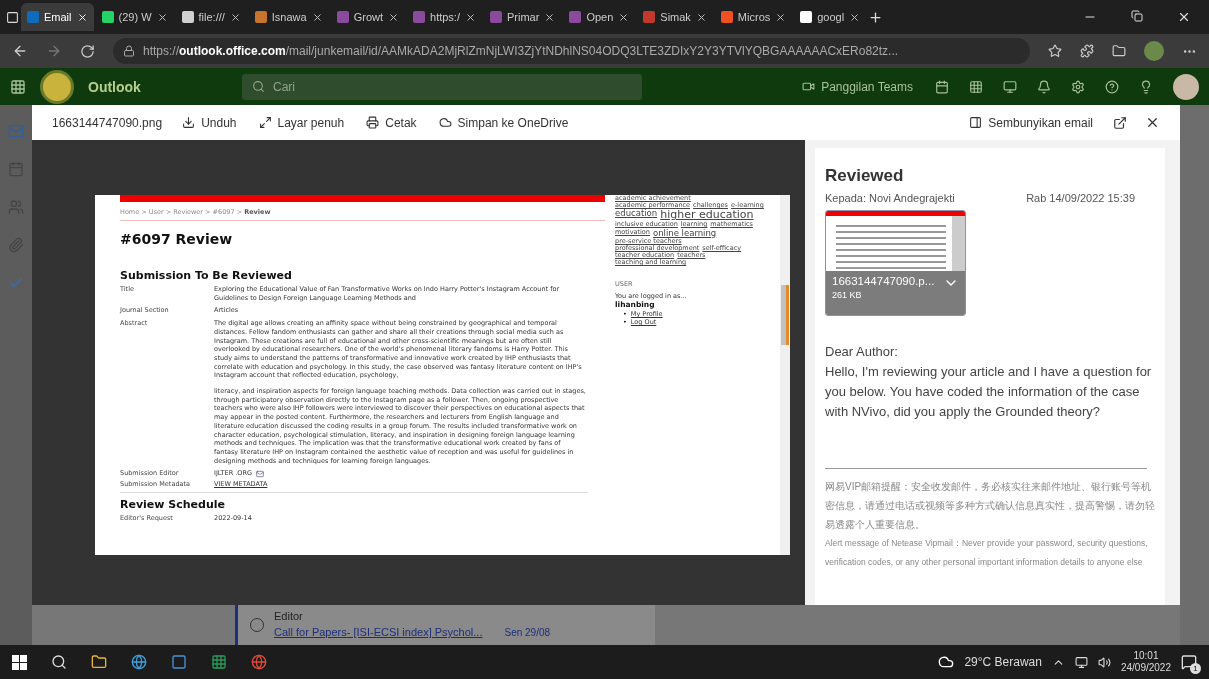  I want to click on tab-title: Simak, so click(675, 17).